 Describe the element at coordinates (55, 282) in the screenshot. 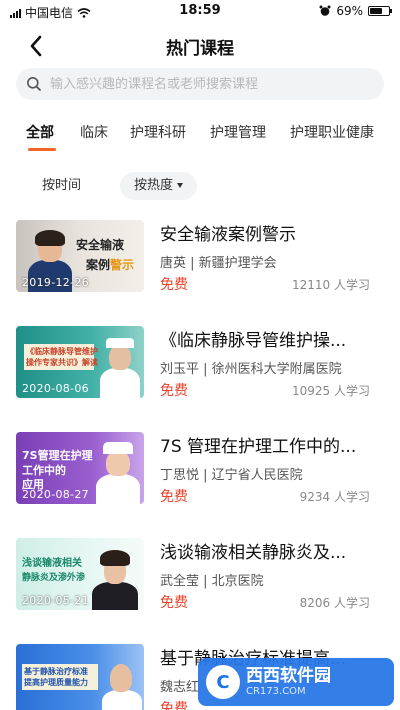

I see `thumbnail-date: 2019-12-26` at that location.